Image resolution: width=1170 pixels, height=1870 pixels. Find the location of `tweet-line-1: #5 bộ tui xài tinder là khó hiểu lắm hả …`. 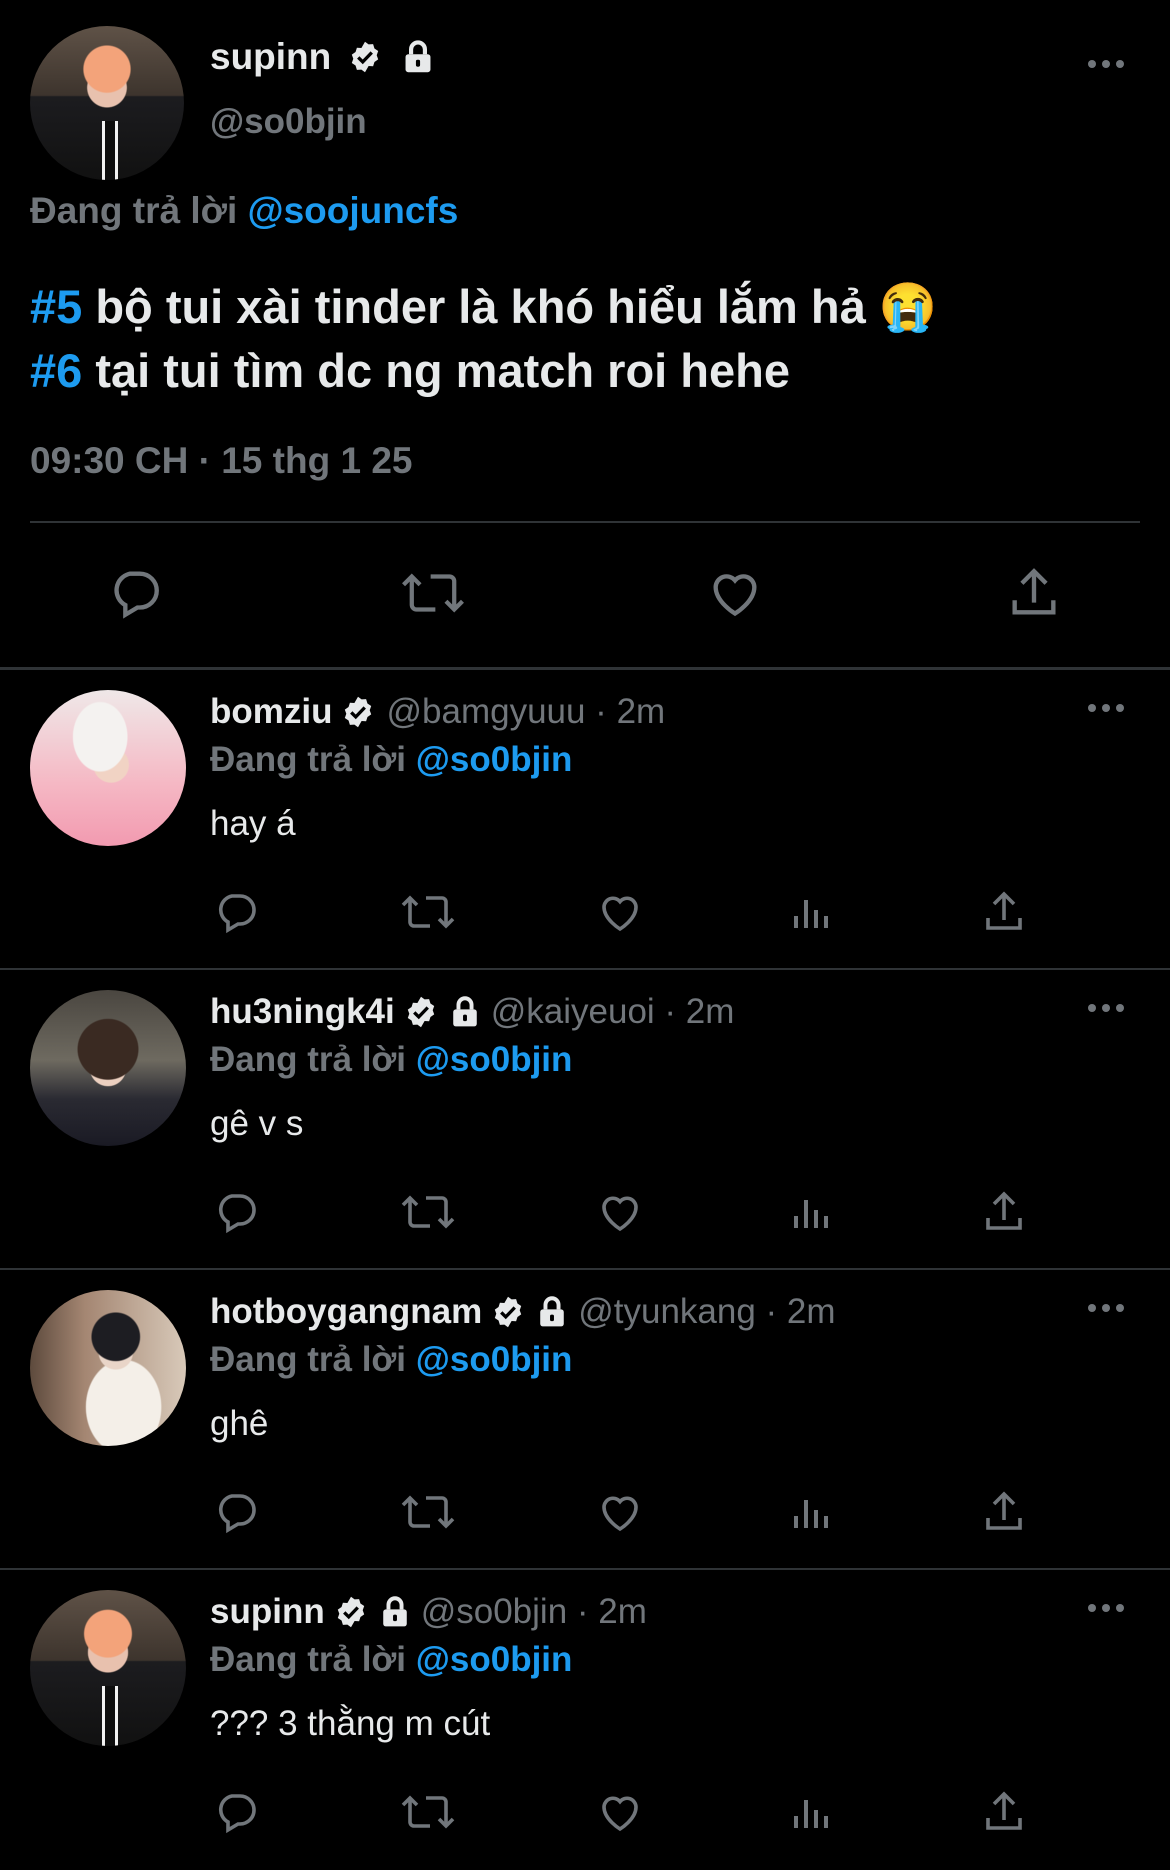

tweet-line-1: #5 bộ tui xài tinder là khó hiểu lắm hả … is located at coordinates (483, 307).